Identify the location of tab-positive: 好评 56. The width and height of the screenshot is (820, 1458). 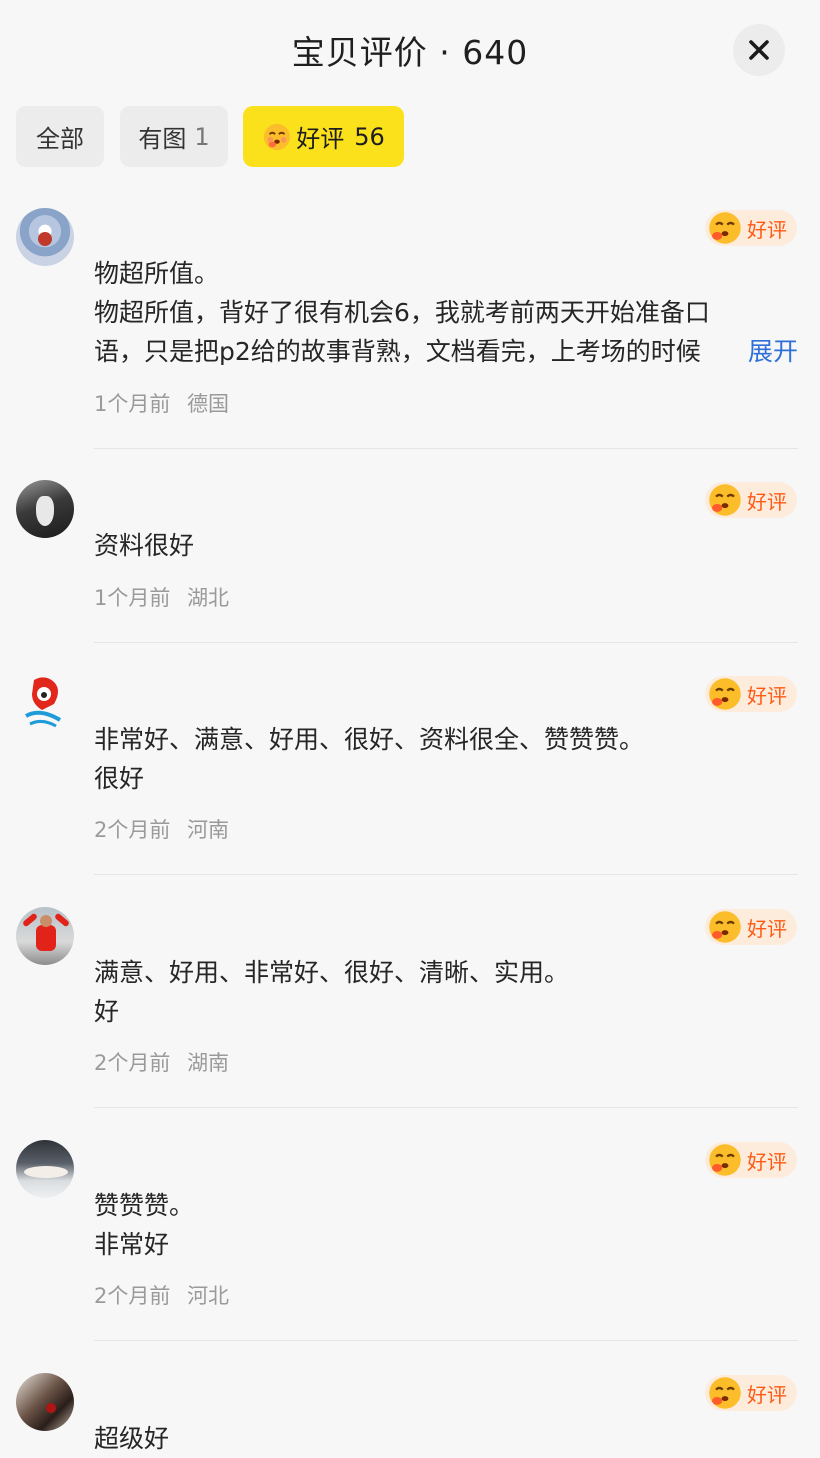
(323, 136).